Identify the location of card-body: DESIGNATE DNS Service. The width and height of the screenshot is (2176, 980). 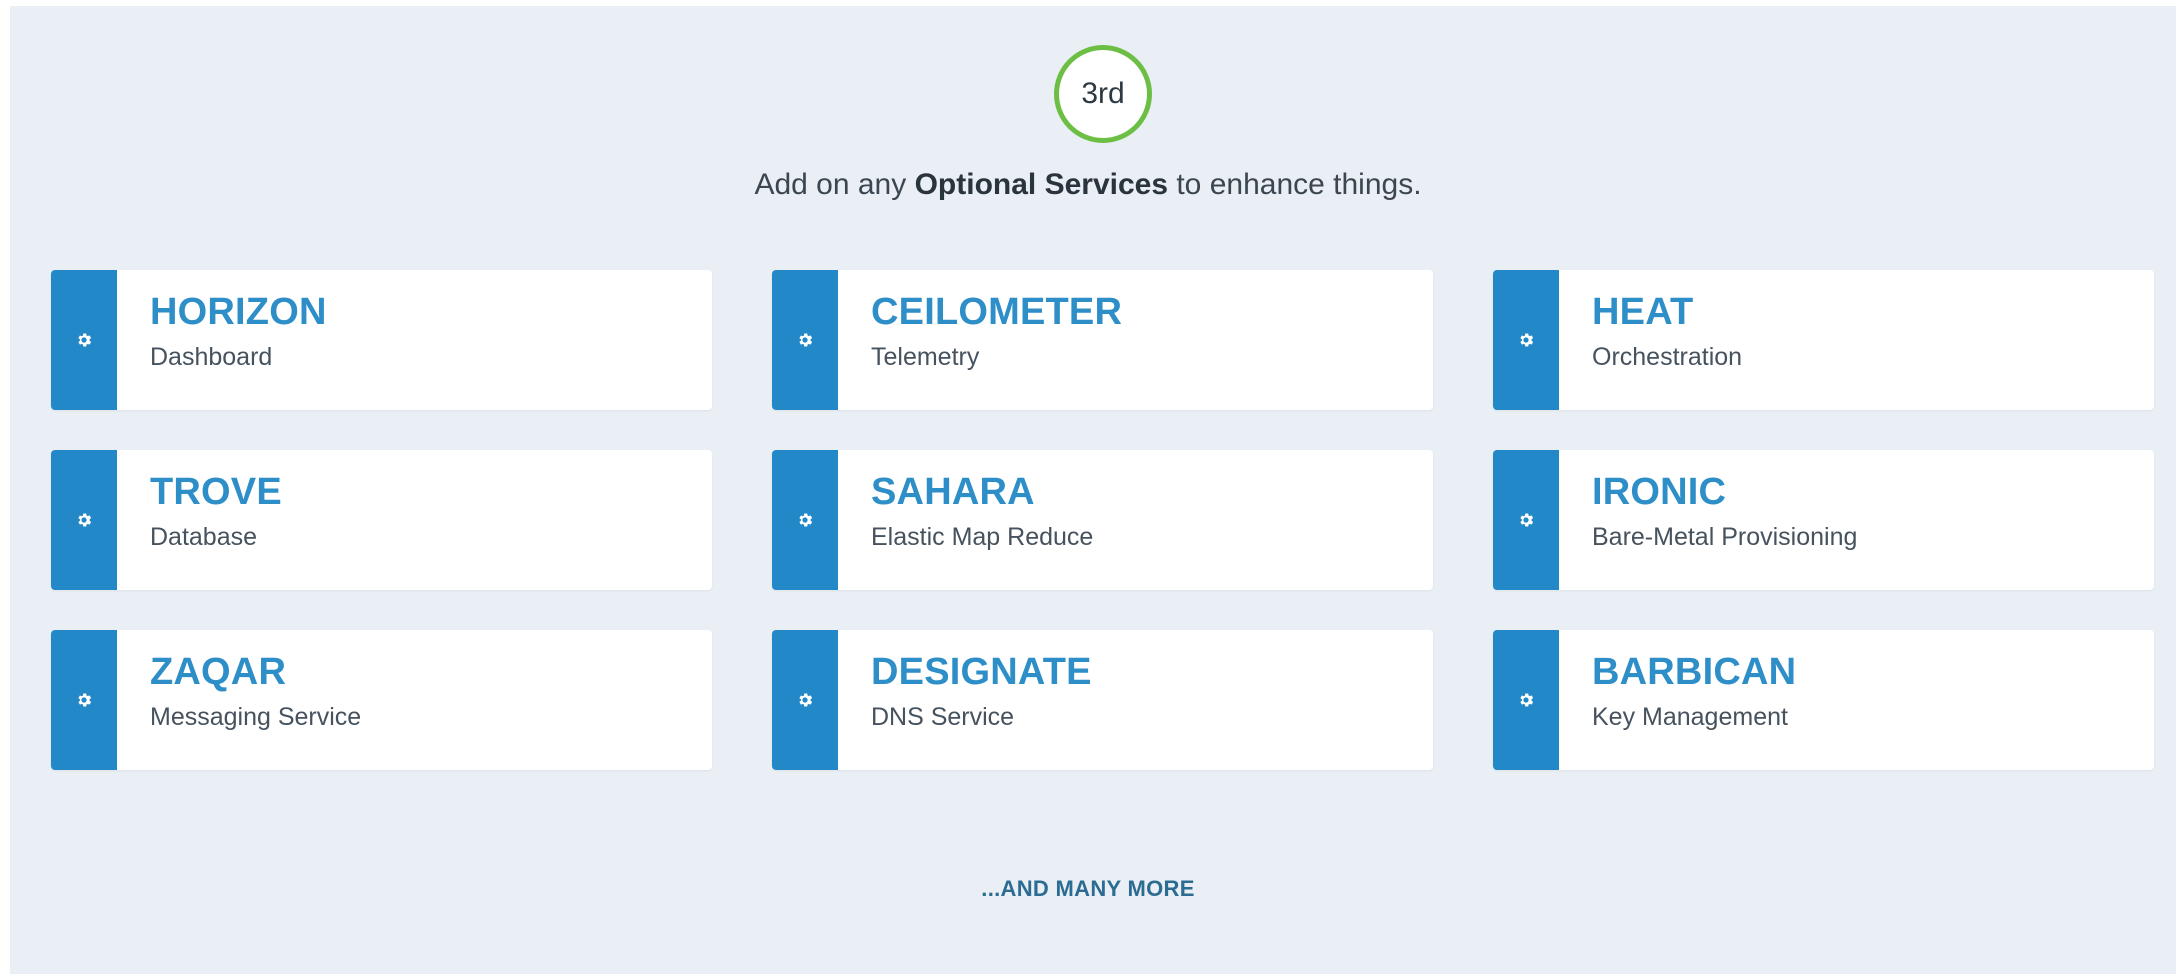
(965, 700).